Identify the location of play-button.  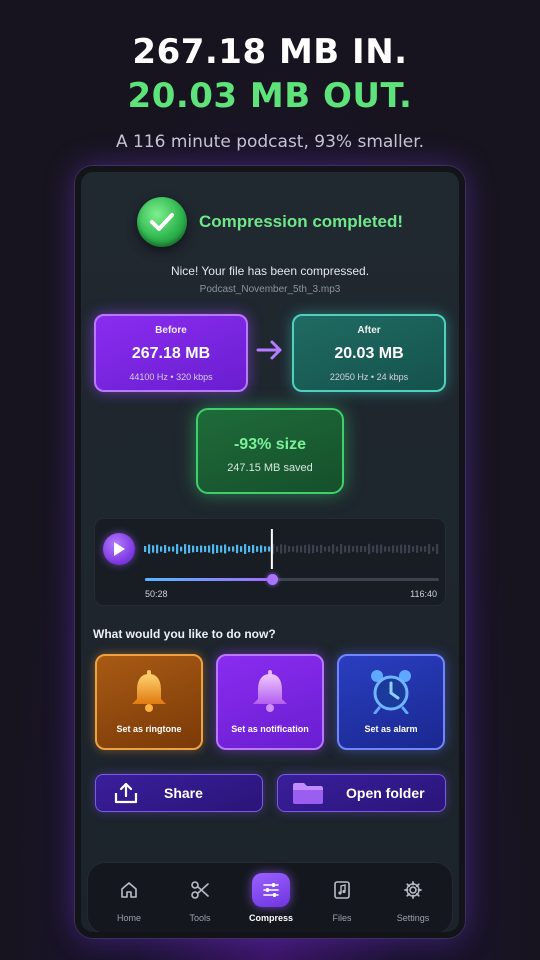
(119, 549).